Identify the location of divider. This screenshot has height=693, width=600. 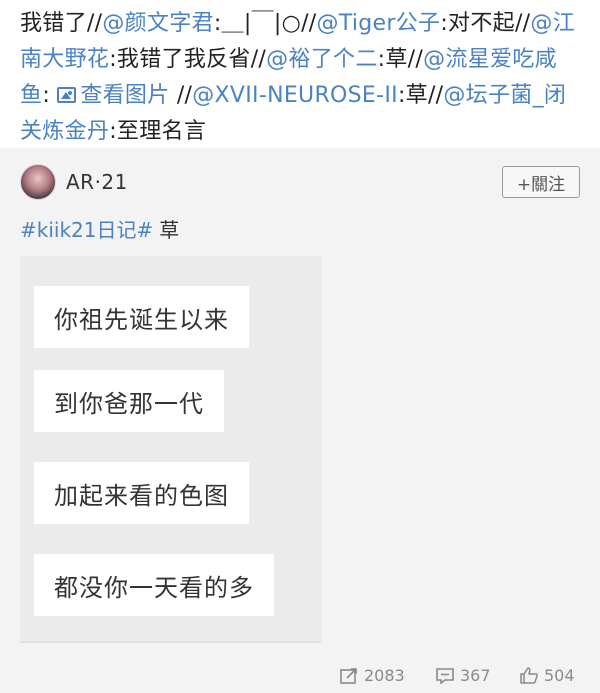
(171, 642).